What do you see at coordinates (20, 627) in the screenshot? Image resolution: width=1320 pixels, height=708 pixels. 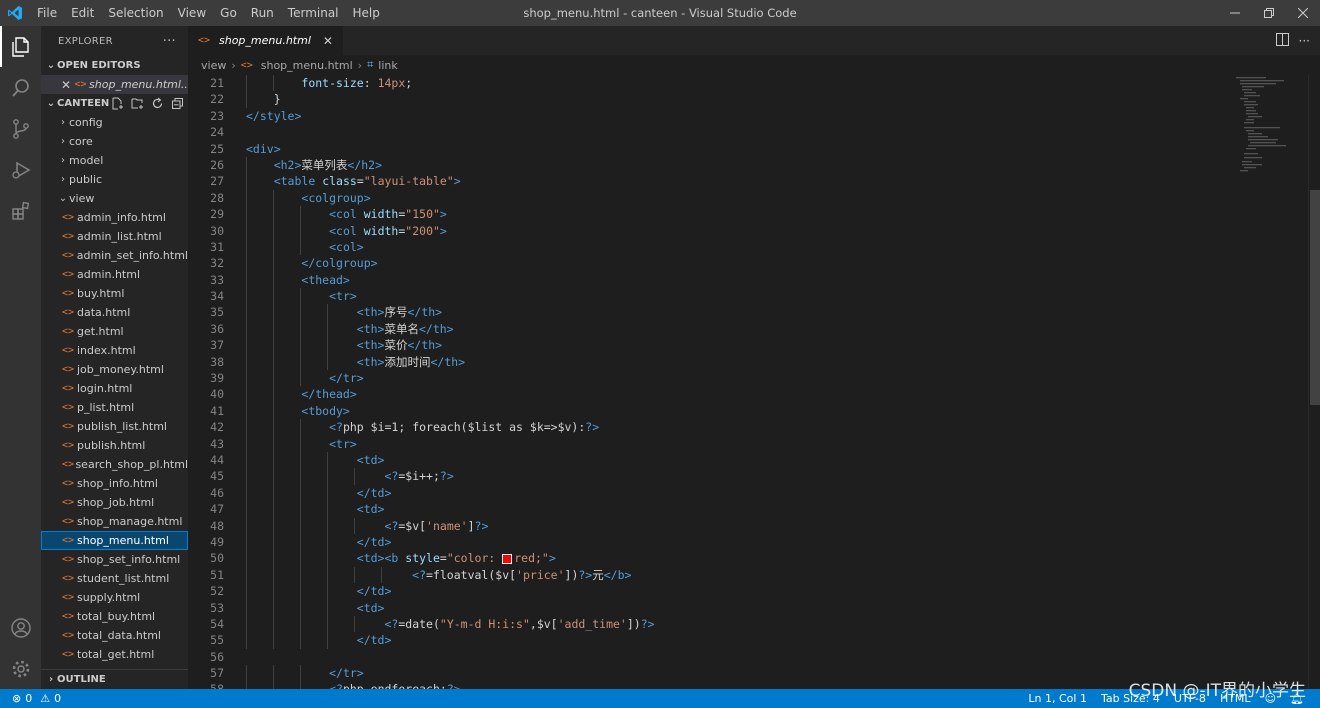 I see `account-icon` at bounding box center [20, 627].